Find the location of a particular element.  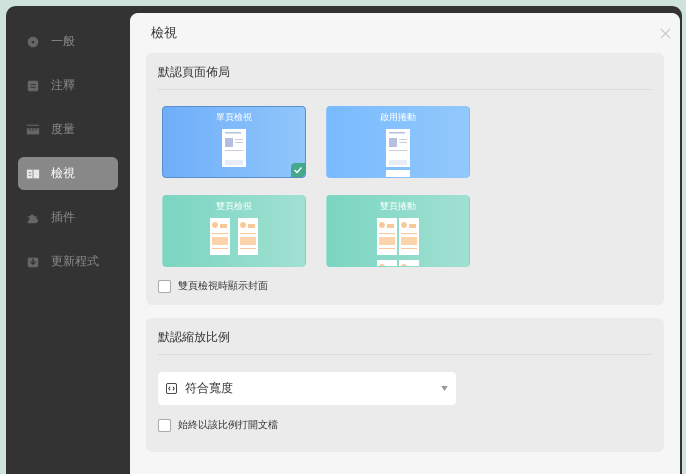

gear-icon is located at coordinates (33, 41).